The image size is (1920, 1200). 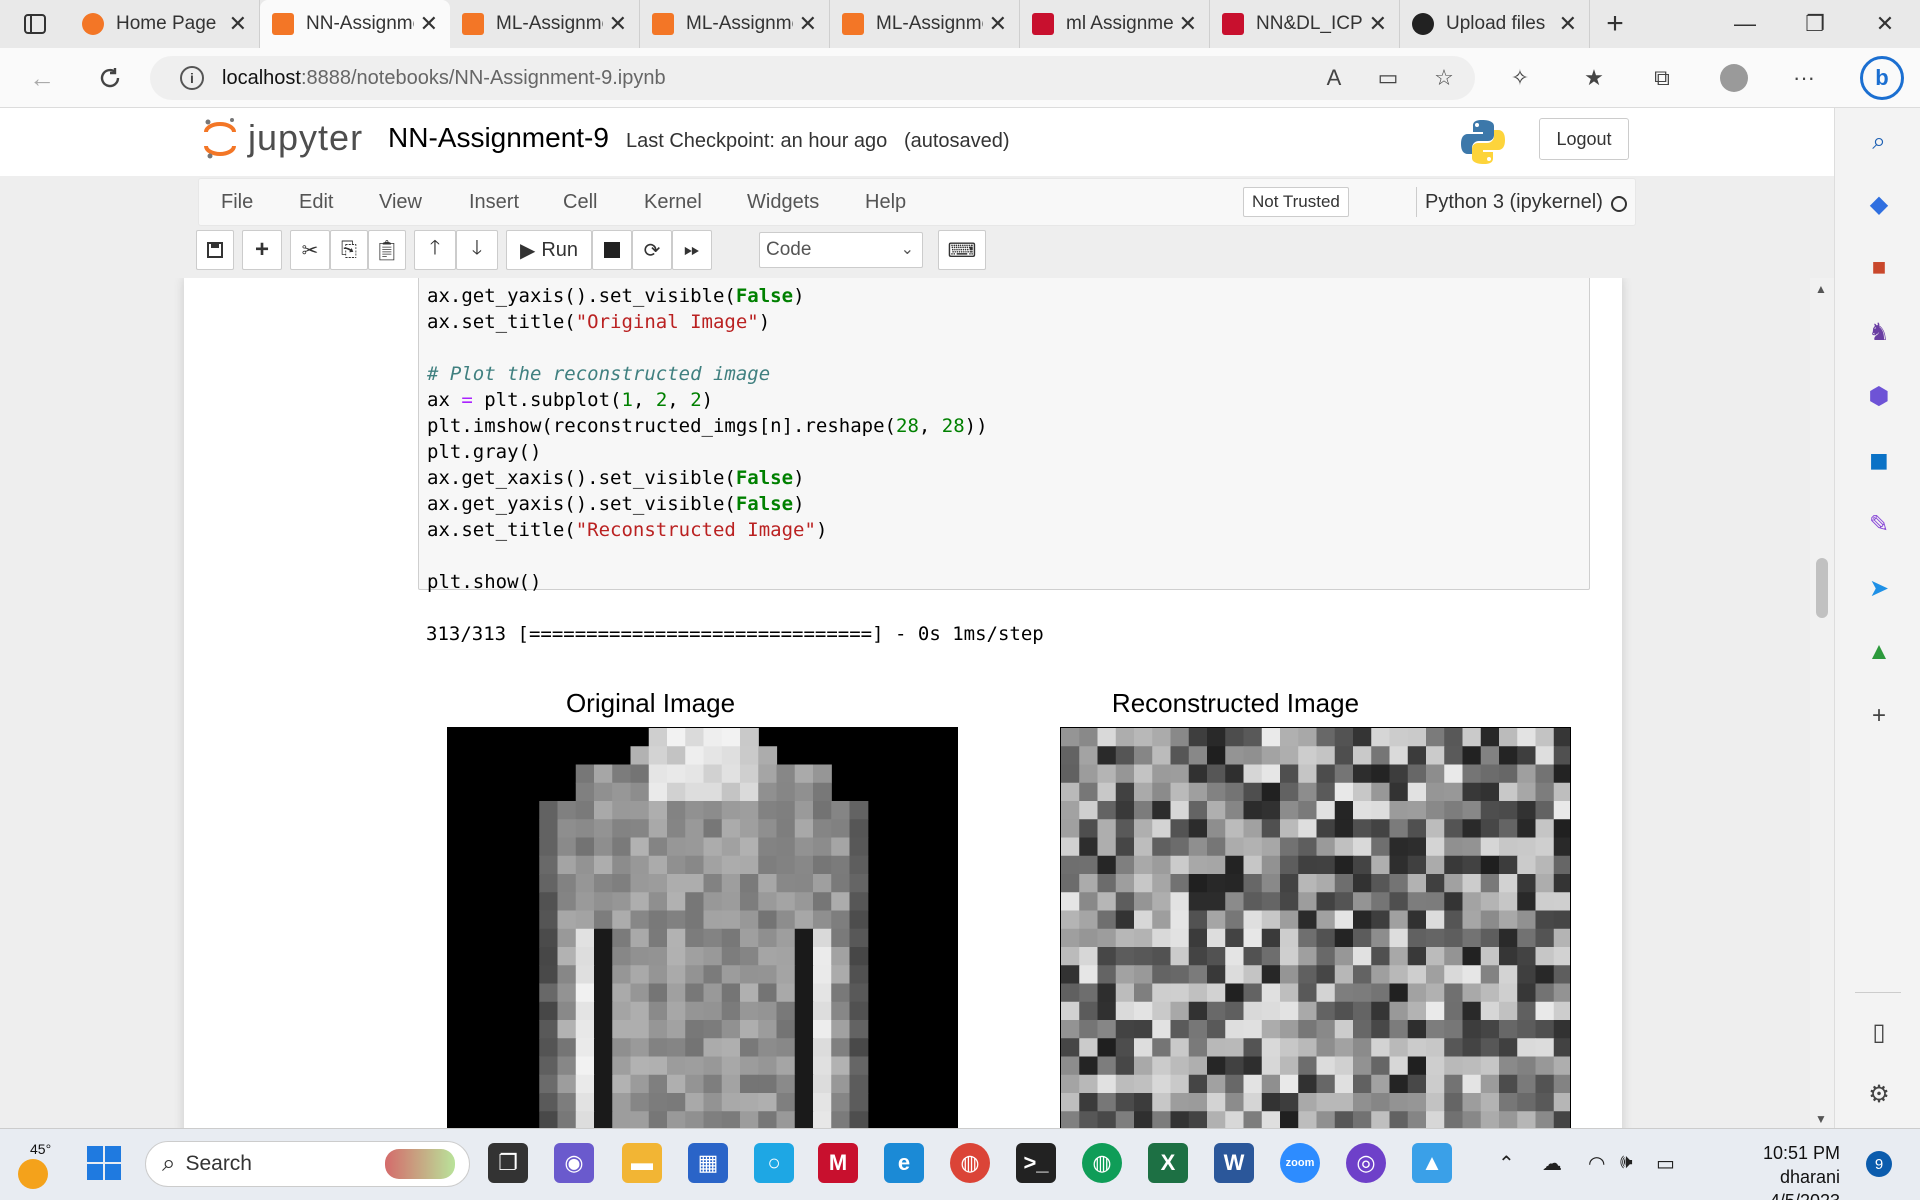 I want to click on browser-tab: NN&DL_ICP ✕, so click(x=1305, y=24).